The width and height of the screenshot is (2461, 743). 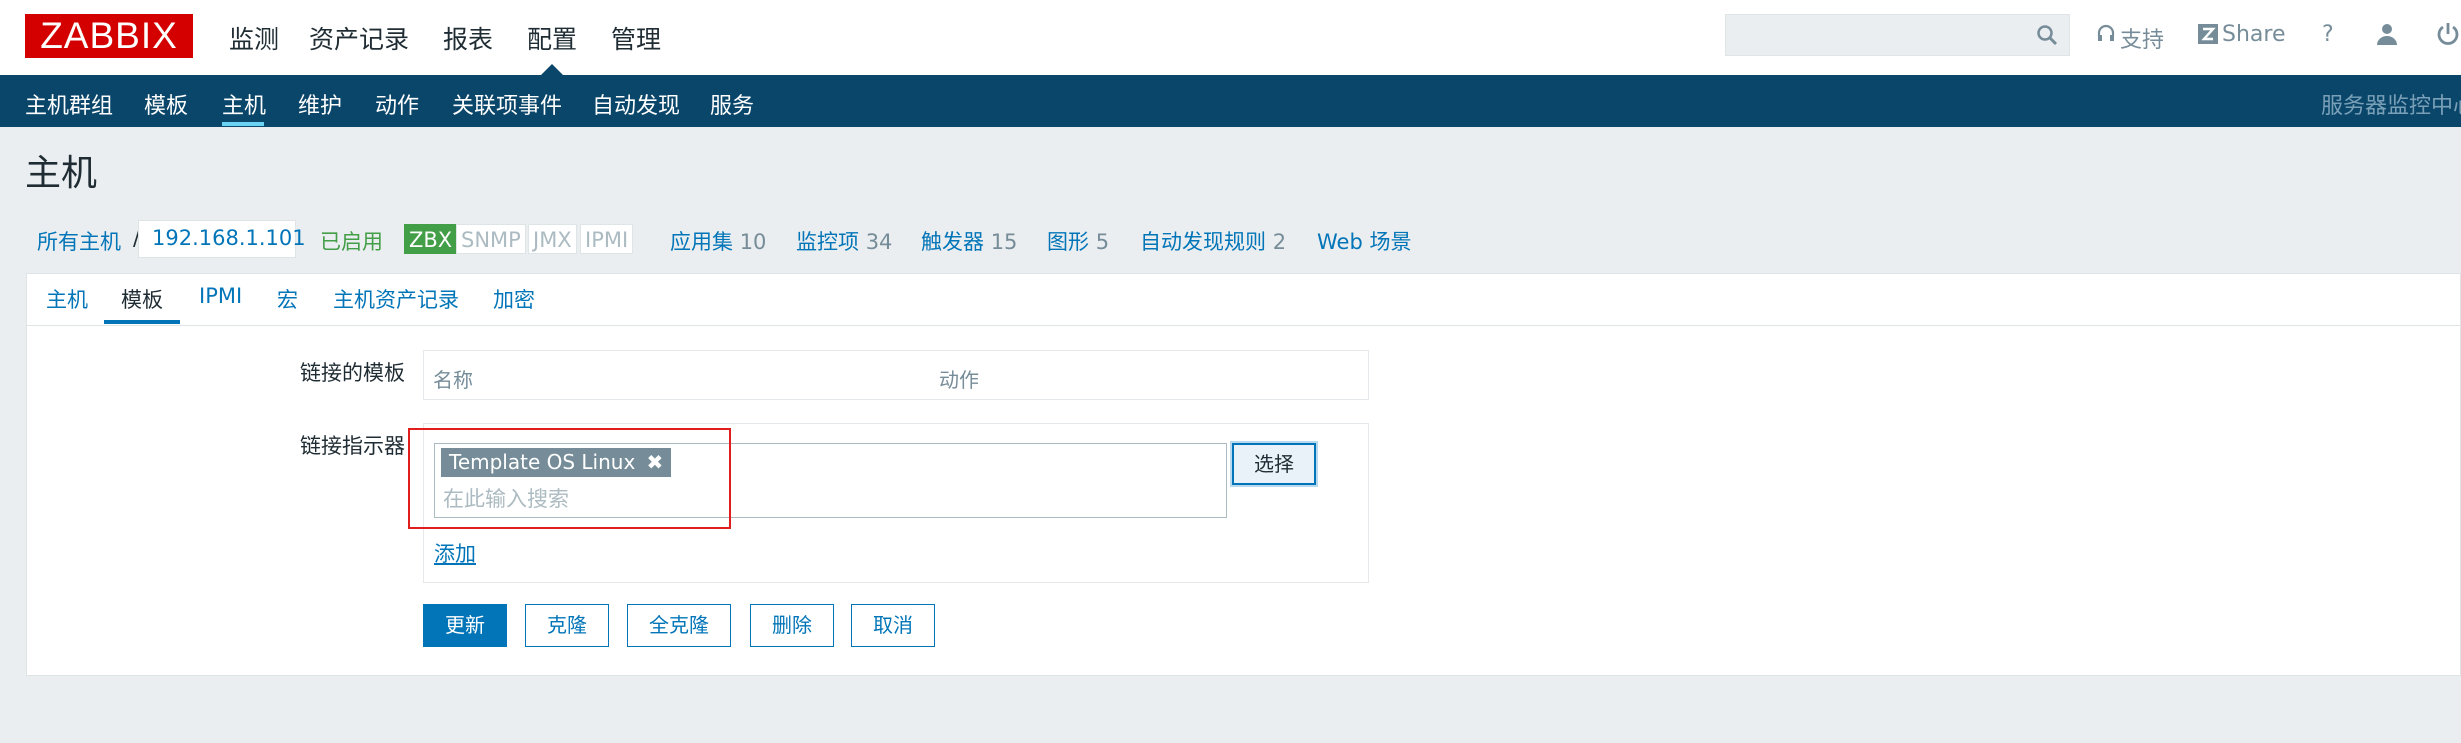 I want to click on tab-templates: 模板, so click(x=142, y=299).